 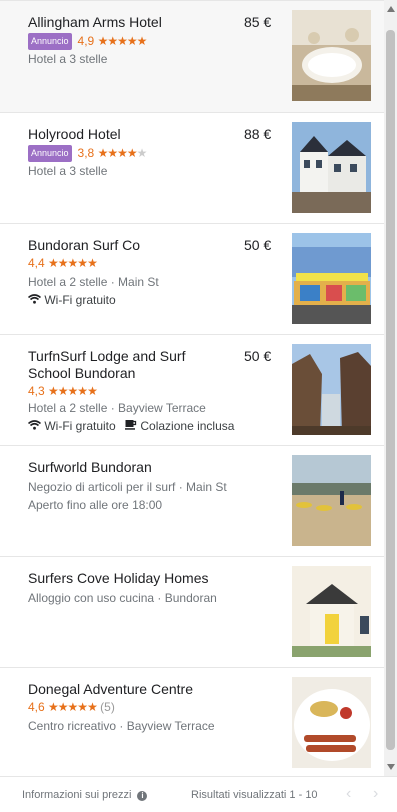 What do you see at coordinates (254, 795) in the screenshot?
I see `results-count: Risultati visualizzati 1 - 10` at bounding box center [254, 795].